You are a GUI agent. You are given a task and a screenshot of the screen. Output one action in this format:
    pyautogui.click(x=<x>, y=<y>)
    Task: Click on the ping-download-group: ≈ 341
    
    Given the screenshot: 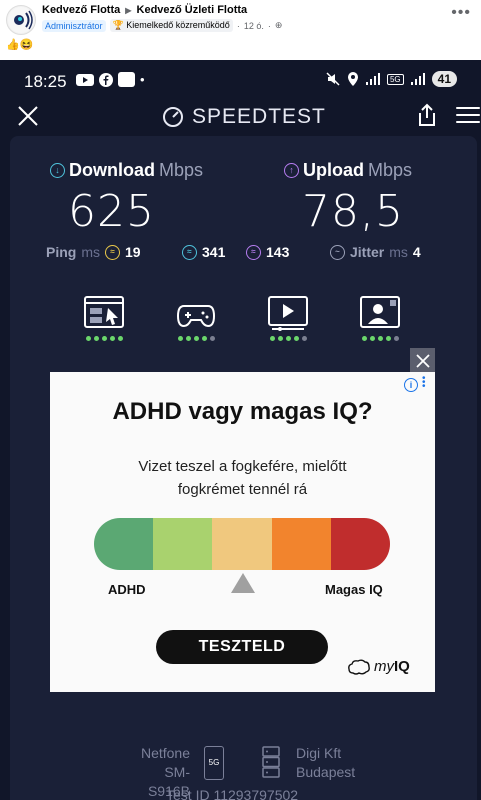 What is the action you would take?
    pyautogui.click(x=203, y=252)
    